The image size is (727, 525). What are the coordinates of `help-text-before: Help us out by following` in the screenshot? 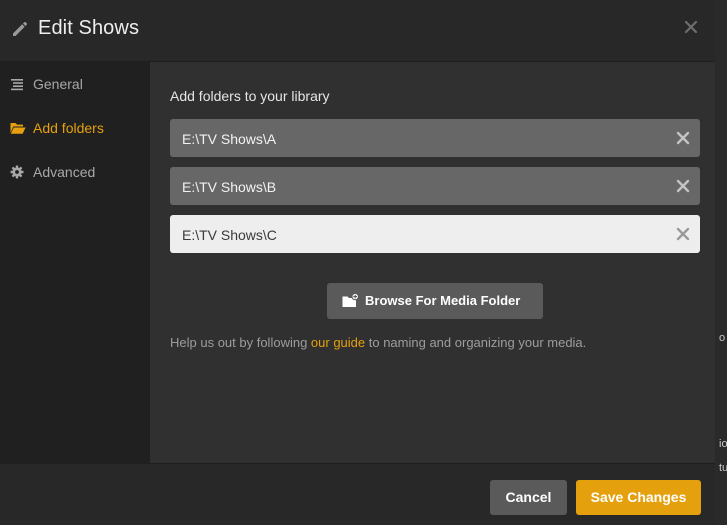 It's located at (240, 342).